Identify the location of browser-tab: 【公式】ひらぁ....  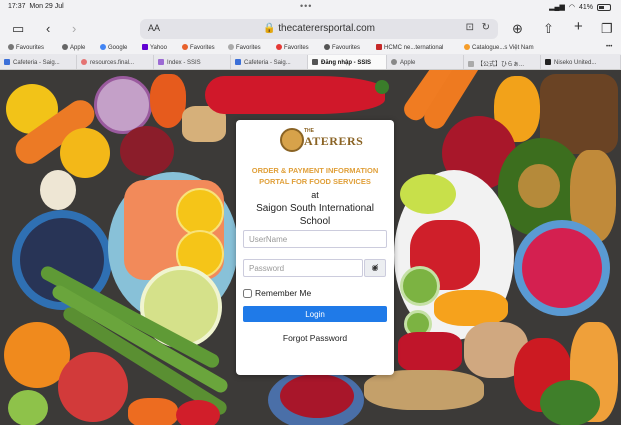
(502, 62).